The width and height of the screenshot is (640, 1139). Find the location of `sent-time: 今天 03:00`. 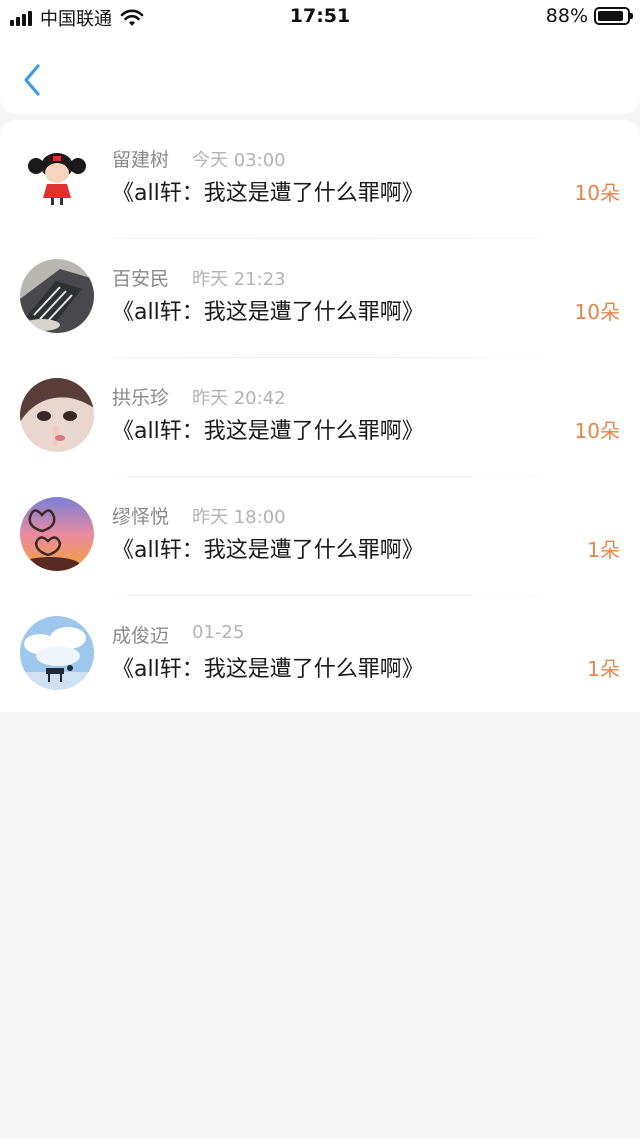

sent-time: 今天 03:00 is located at coordinates (239, 160).